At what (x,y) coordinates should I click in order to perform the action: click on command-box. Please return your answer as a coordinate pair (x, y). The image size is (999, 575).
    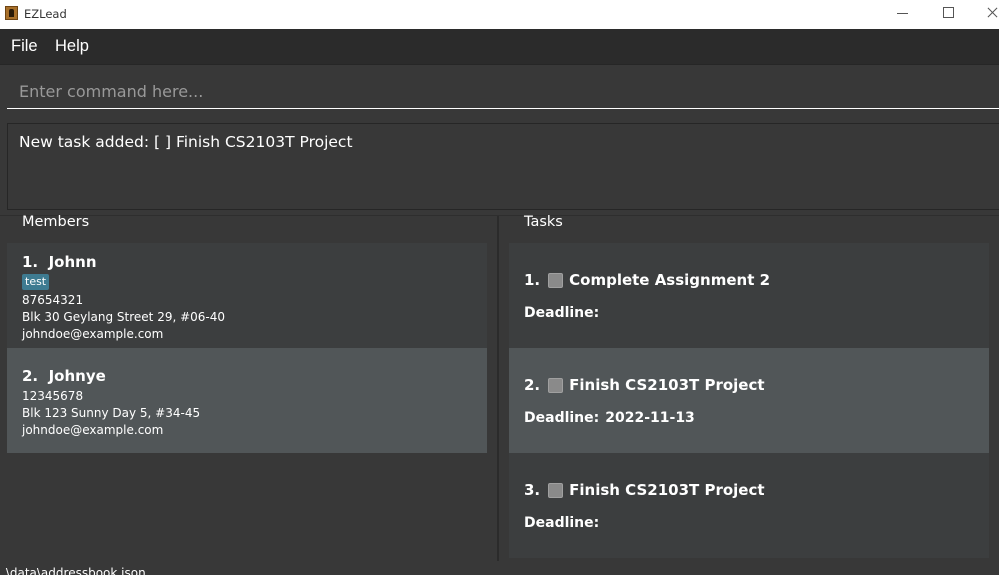
    Looking at the image, I should click on (499, 90).